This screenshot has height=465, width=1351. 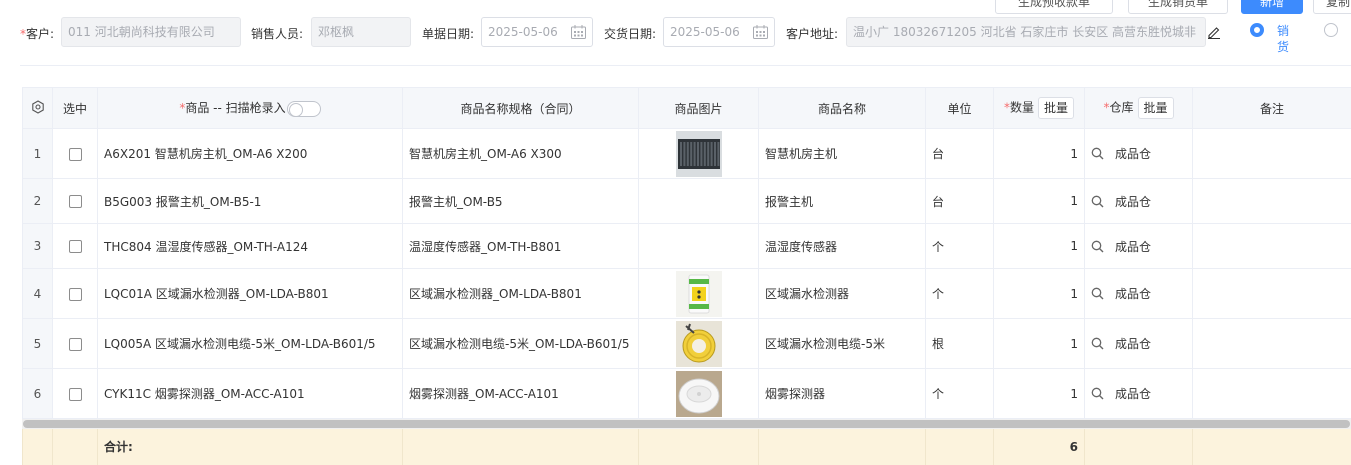 What do you see at coordinates (1054, 7) in the screenshot?
I see `generate-receipt-button: 生成预收款单` at bounding box center [1054, 7].